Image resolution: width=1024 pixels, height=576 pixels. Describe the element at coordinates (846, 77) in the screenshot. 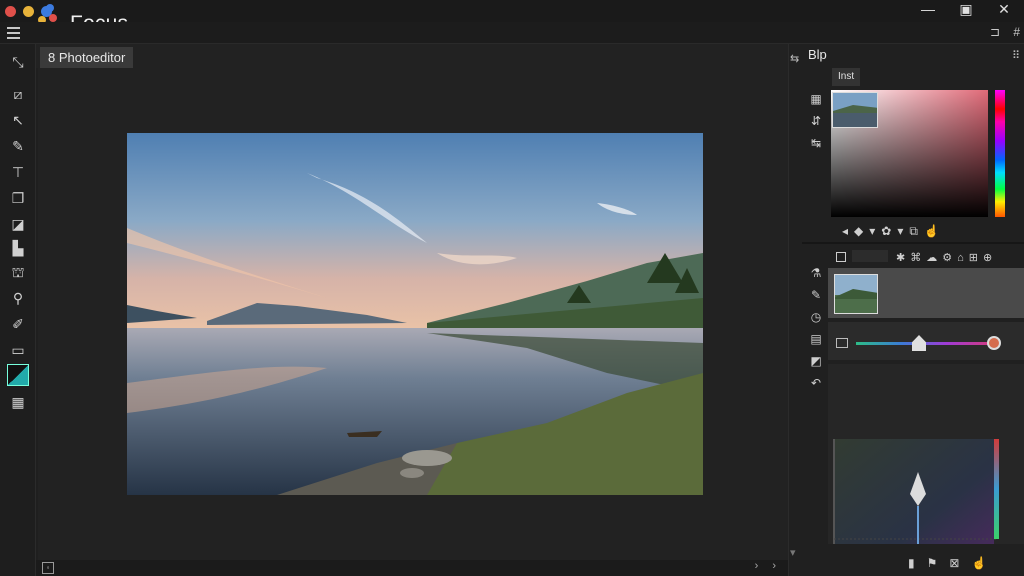

I see `panel-subtab: Inst` at that location.